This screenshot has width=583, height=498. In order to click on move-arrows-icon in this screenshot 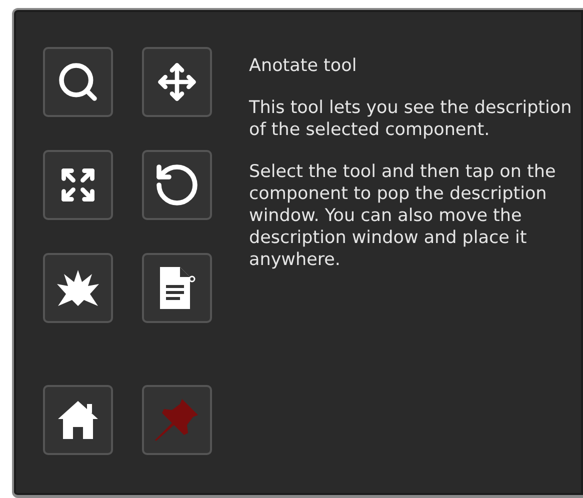, I will do `click(177, 82)`.